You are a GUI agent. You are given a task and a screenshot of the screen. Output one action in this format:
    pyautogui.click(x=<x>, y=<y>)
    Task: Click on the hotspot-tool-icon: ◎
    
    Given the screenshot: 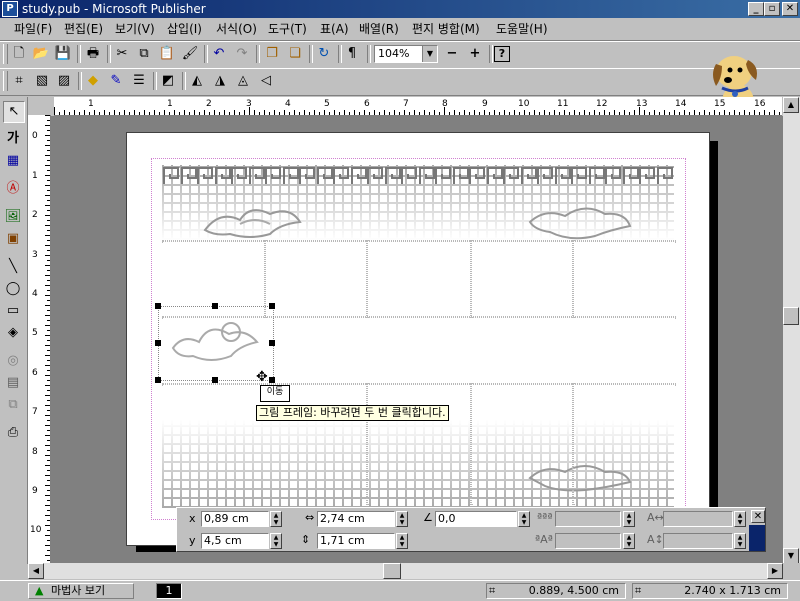 What is the action you would take?
    pyautogui.click(x=13, y=361)
    